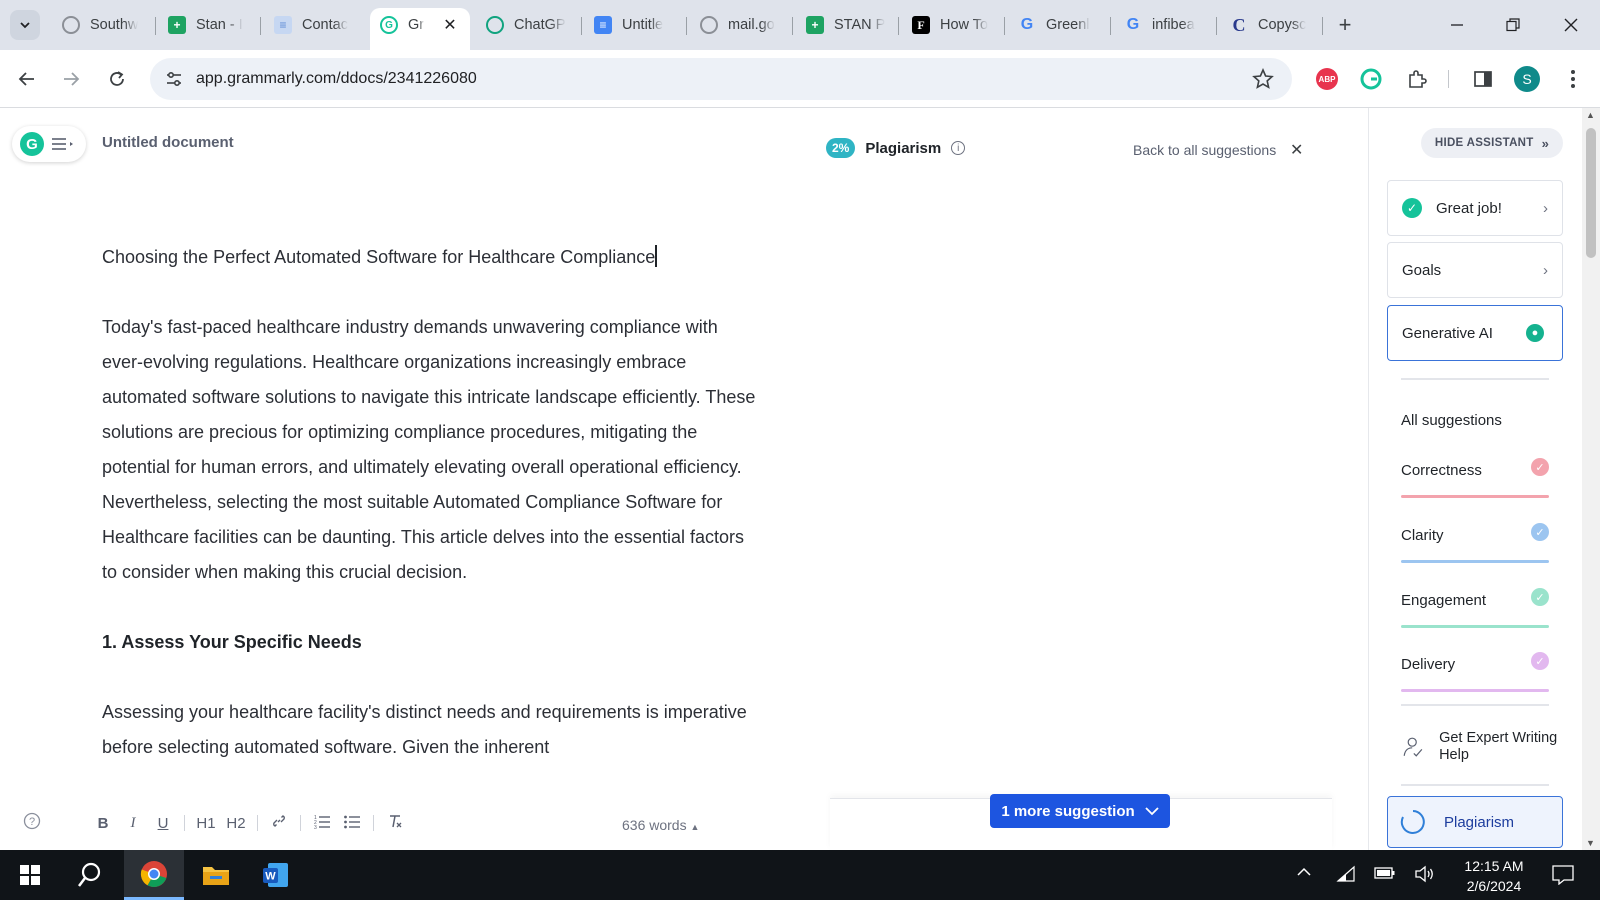  Describe the element at coordinates (1571, 25) in the screenshot. I see `close-window-button` at that location.